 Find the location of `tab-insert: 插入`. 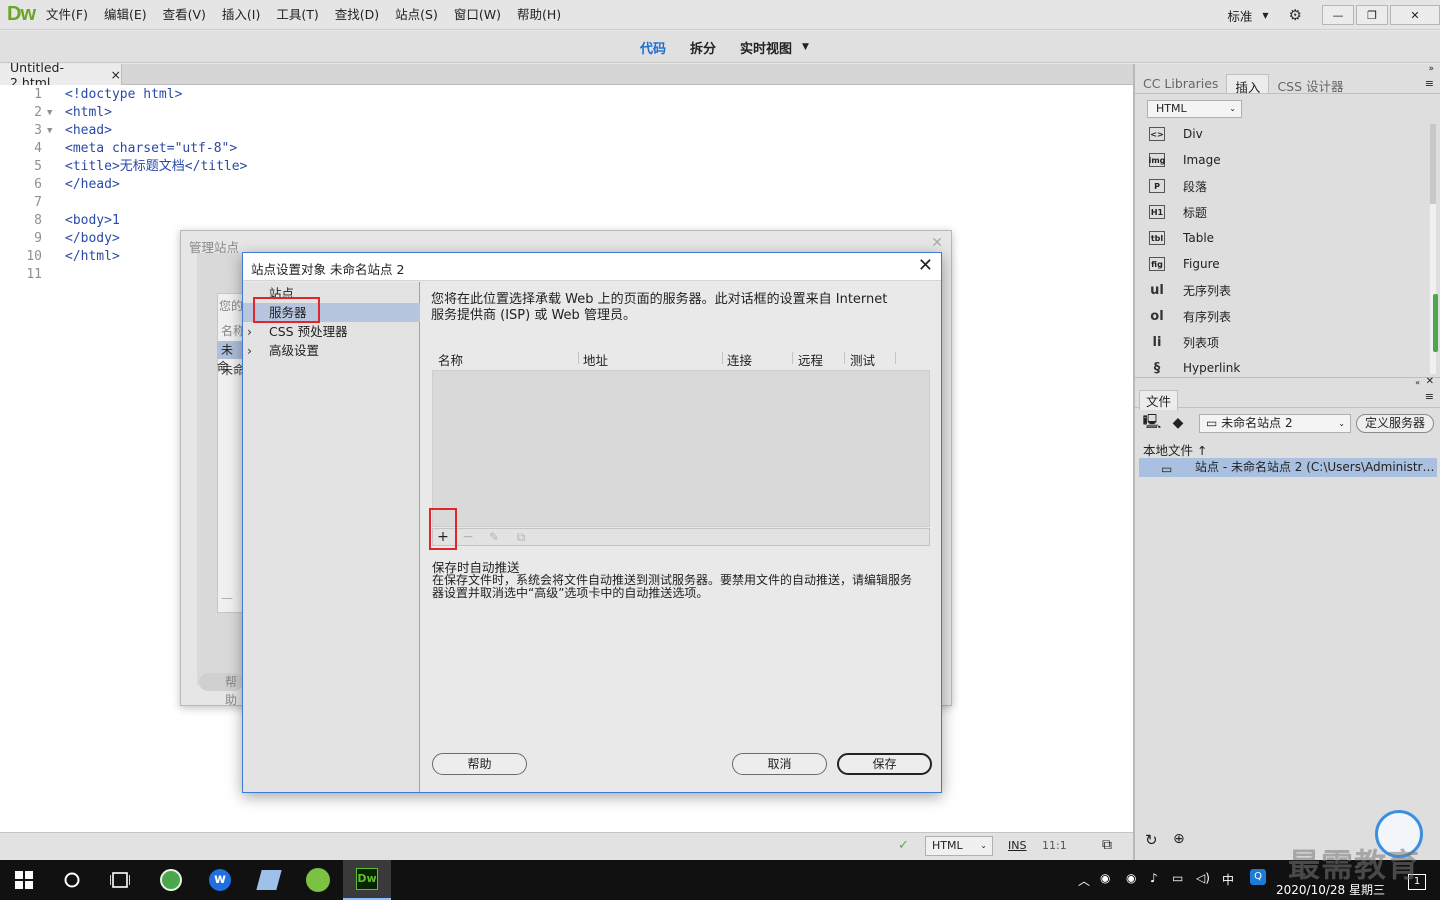

tab-insert: 插入 is located at coordinates (1248, 84).